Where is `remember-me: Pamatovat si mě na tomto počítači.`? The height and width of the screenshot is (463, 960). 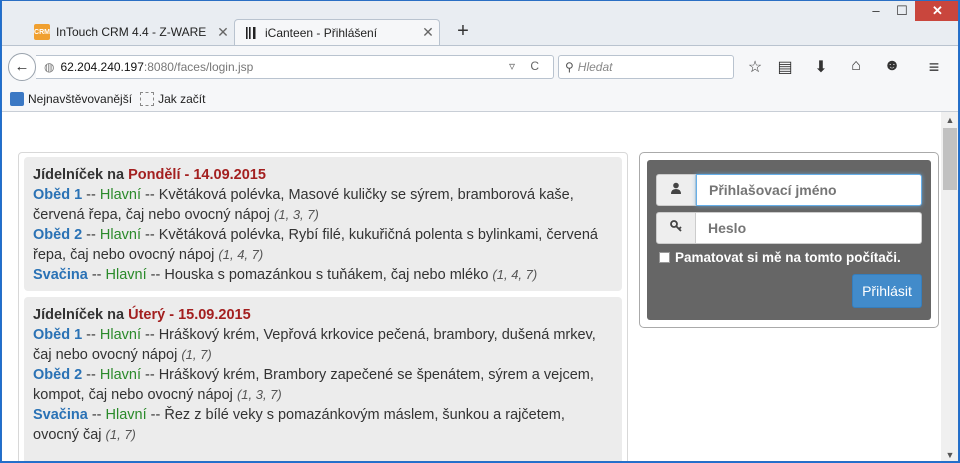 remember-me: Pamatovat si mě na tomto počítači. is located at coordinates (780, 257).